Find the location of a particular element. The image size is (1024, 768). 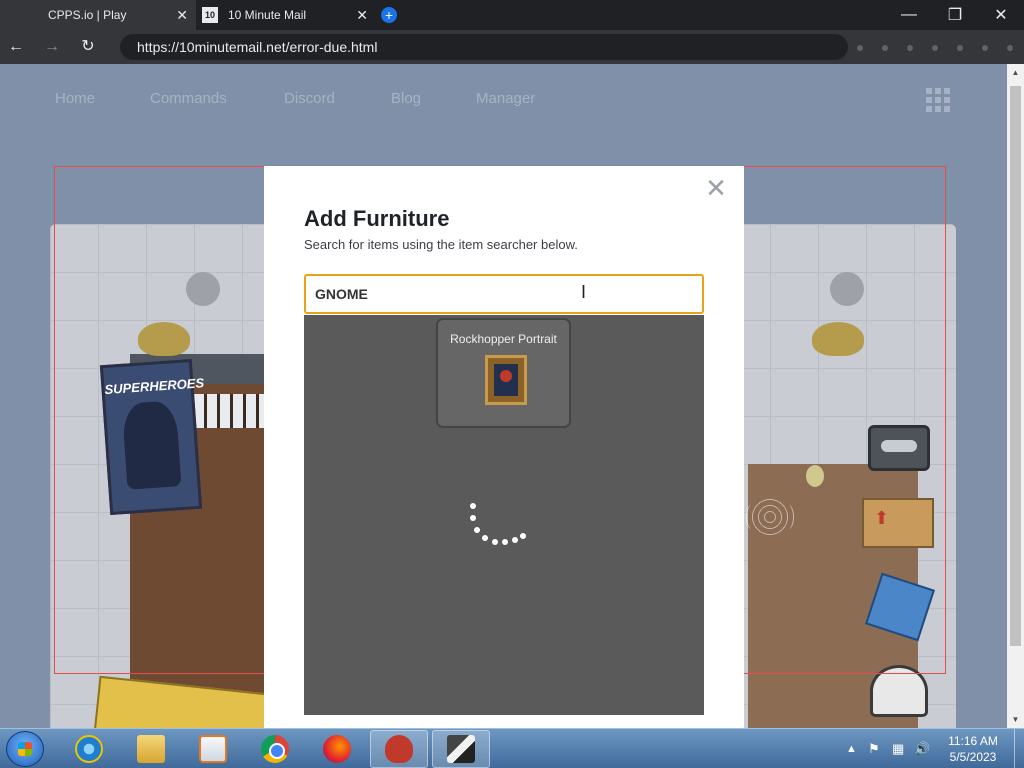

clock-date: 5/5/2023 is located at coordinates (973, 757).